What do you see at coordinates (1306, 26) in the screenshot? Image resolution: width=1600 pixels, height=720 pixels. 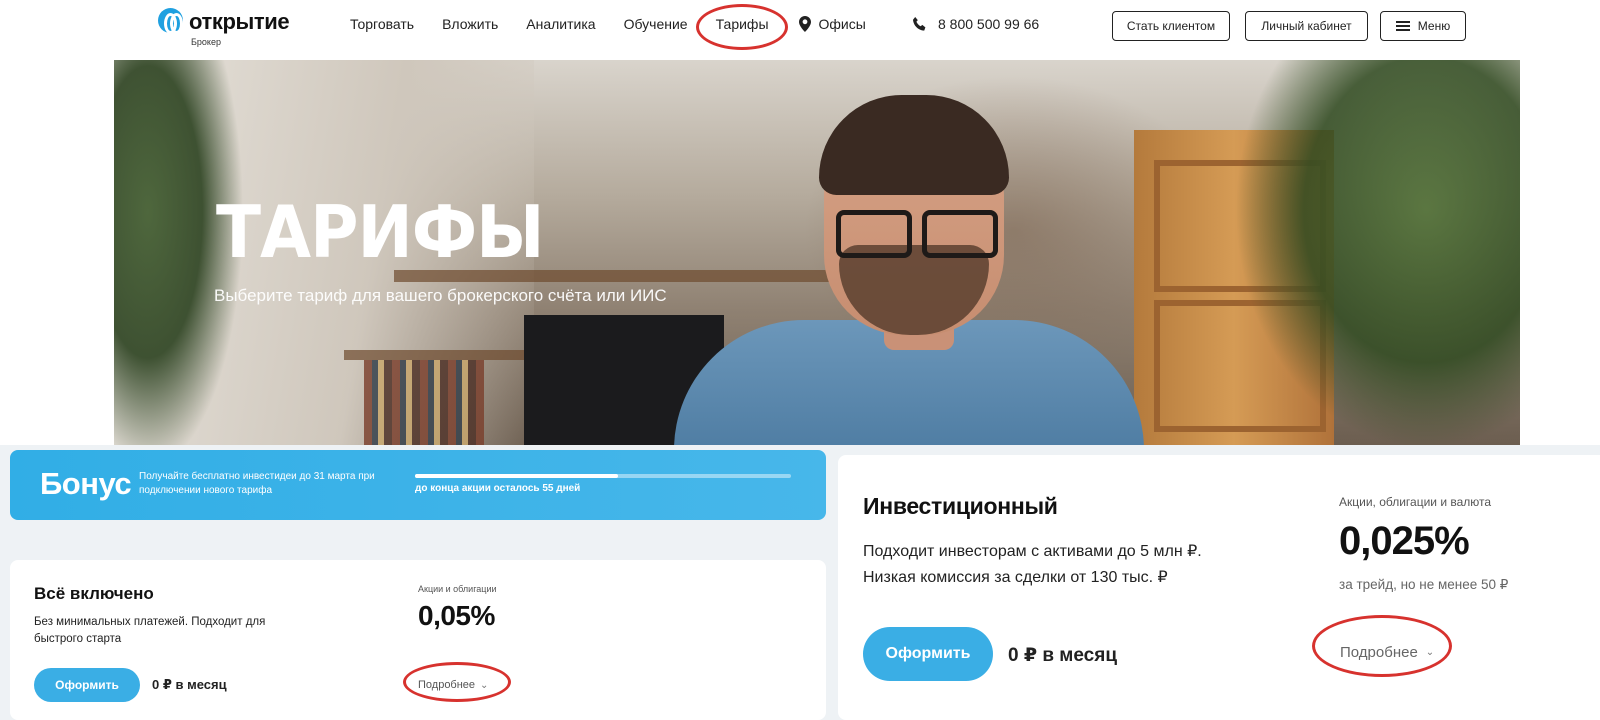 I see `personal-cabinet-button: Личный кабинет` at bounding box center [1306, 26].